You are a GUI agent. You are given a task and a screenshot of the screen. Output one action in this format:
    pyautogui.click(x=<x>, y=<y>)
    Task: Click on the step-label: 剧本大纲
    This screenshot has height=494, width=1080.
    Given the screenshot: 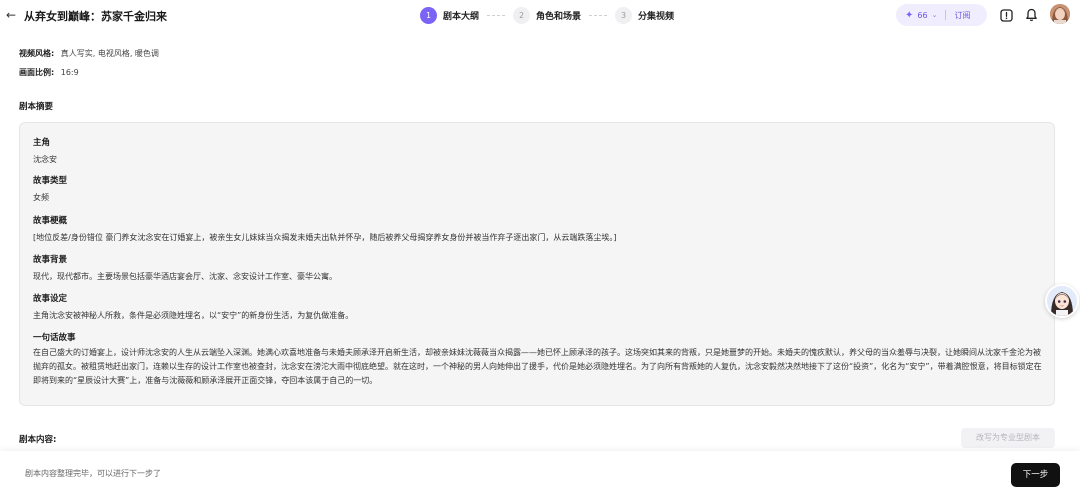 What is the action you would take?
    pyautogui.click(x=461, y=16)
    